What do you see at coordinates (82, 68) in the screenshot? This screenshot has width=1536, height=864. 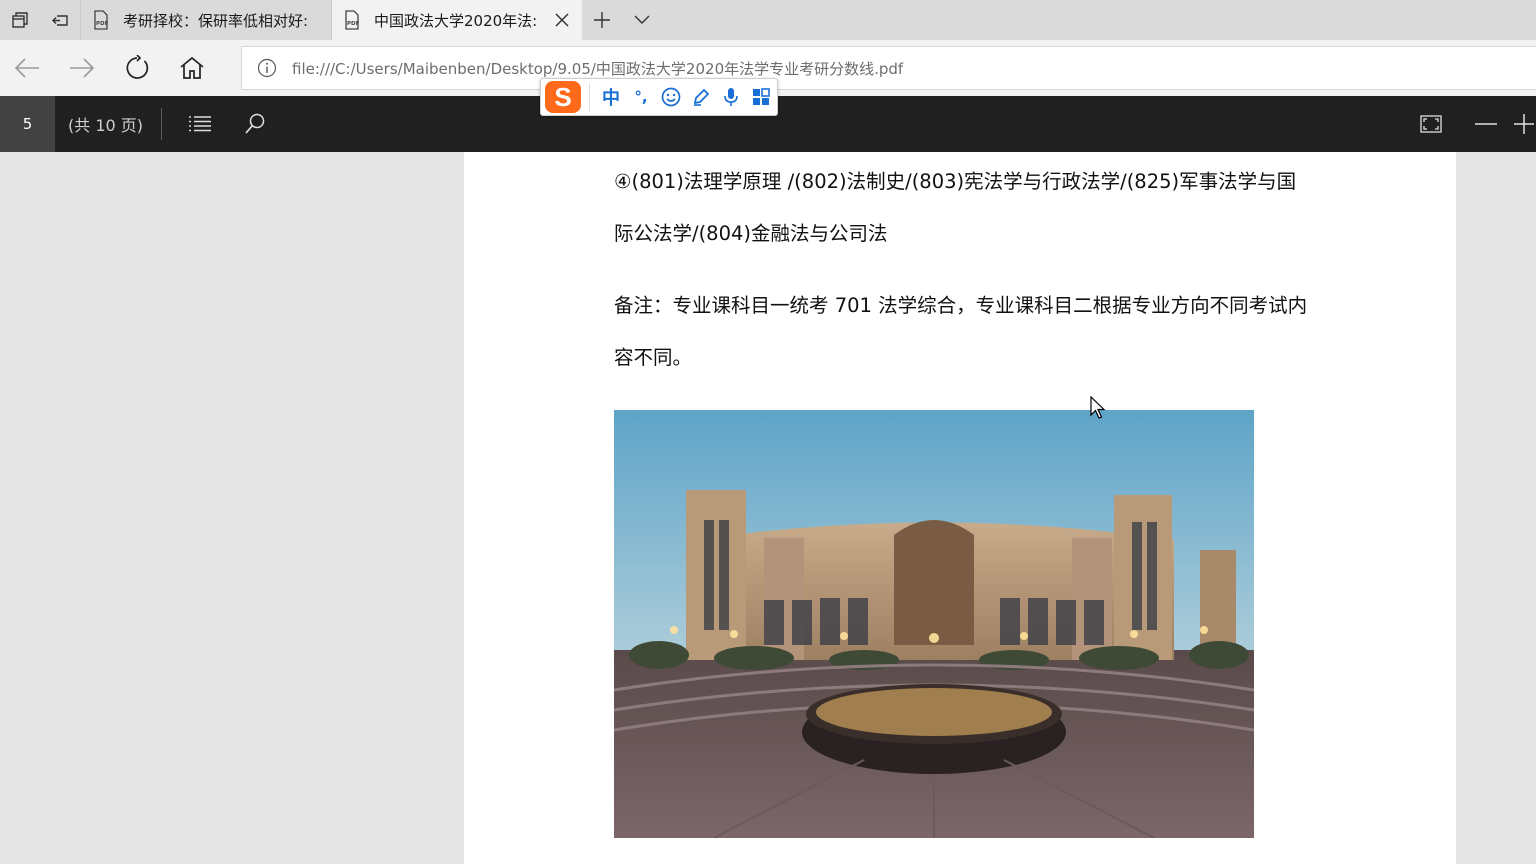 I see `forward-icon` at bounding box center [82, 68].